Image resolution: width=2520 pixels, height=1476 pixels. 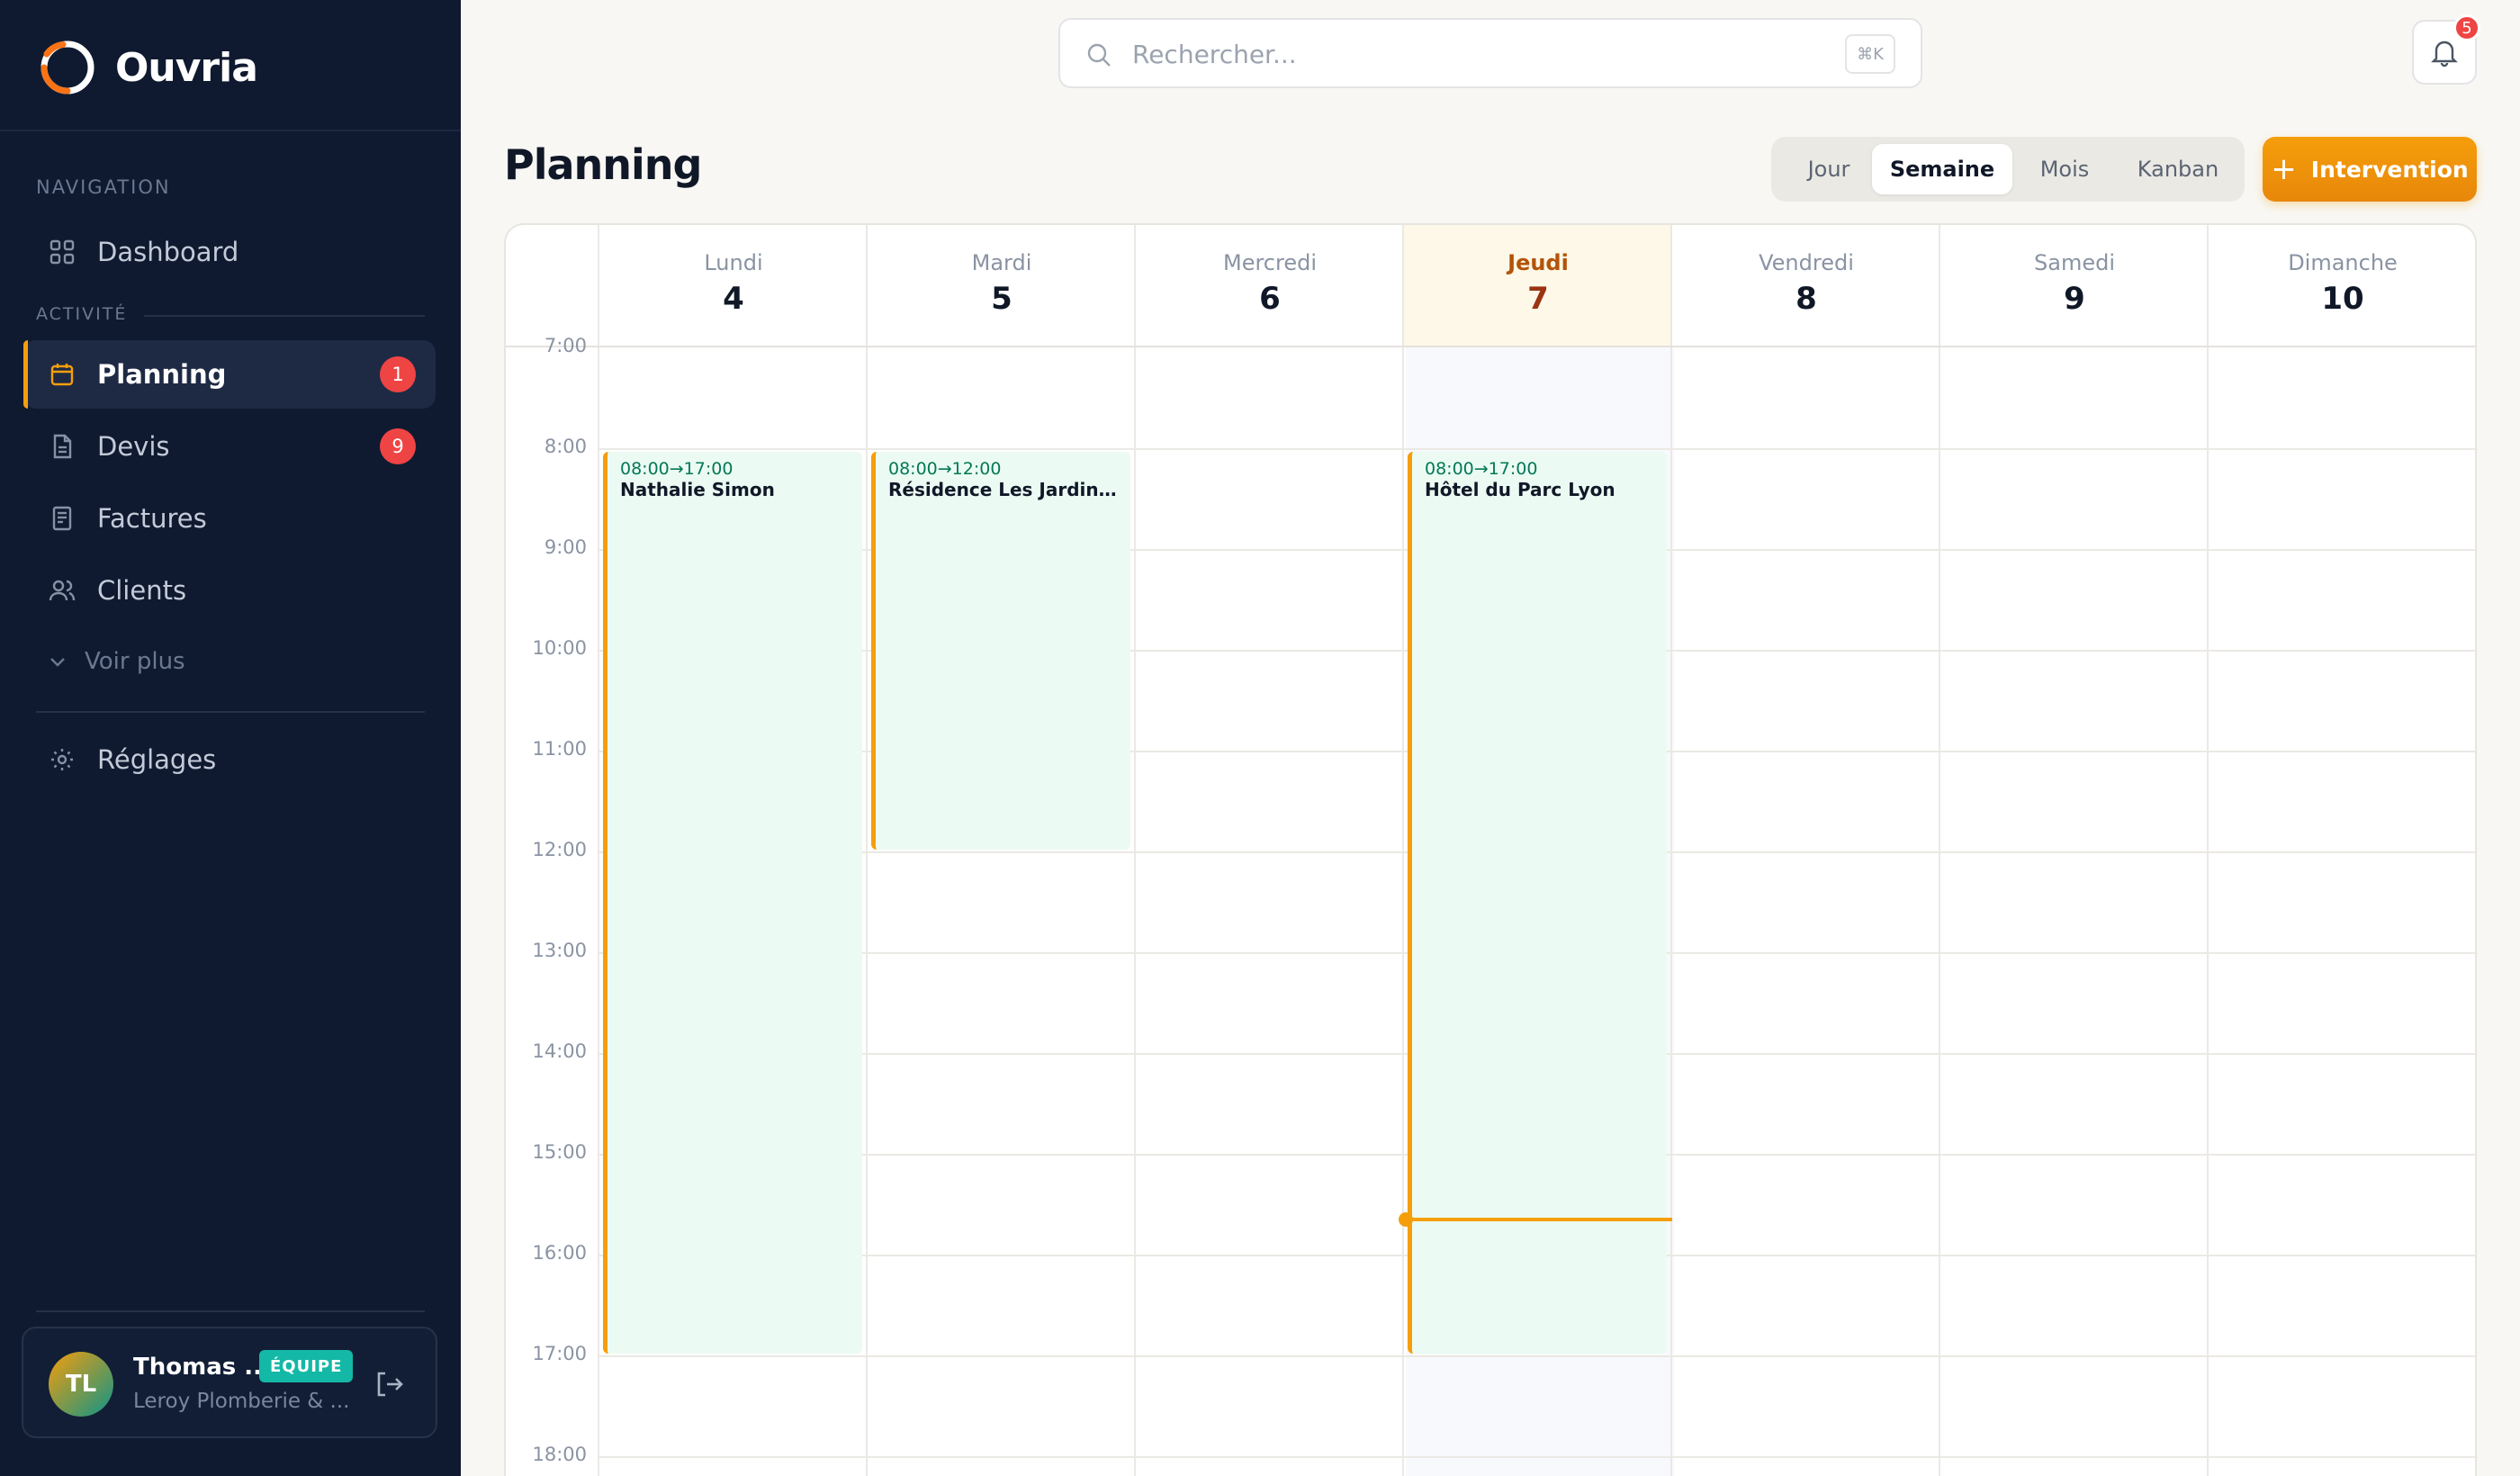 What do you see at coordinates (1521, 490) in the screenshot?
I see `event-title: Hôtel du Parc Lyon` at bounding box center [1521, 490].